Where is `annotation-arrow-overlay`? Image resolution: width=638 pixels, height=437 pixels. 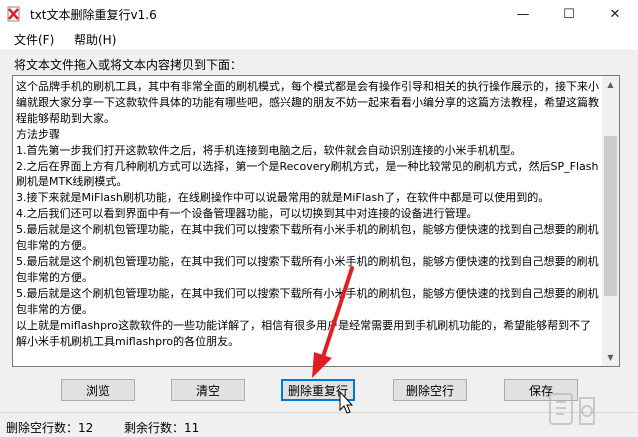 annotation-arrow-overlay is located at coordinates (333, 340).